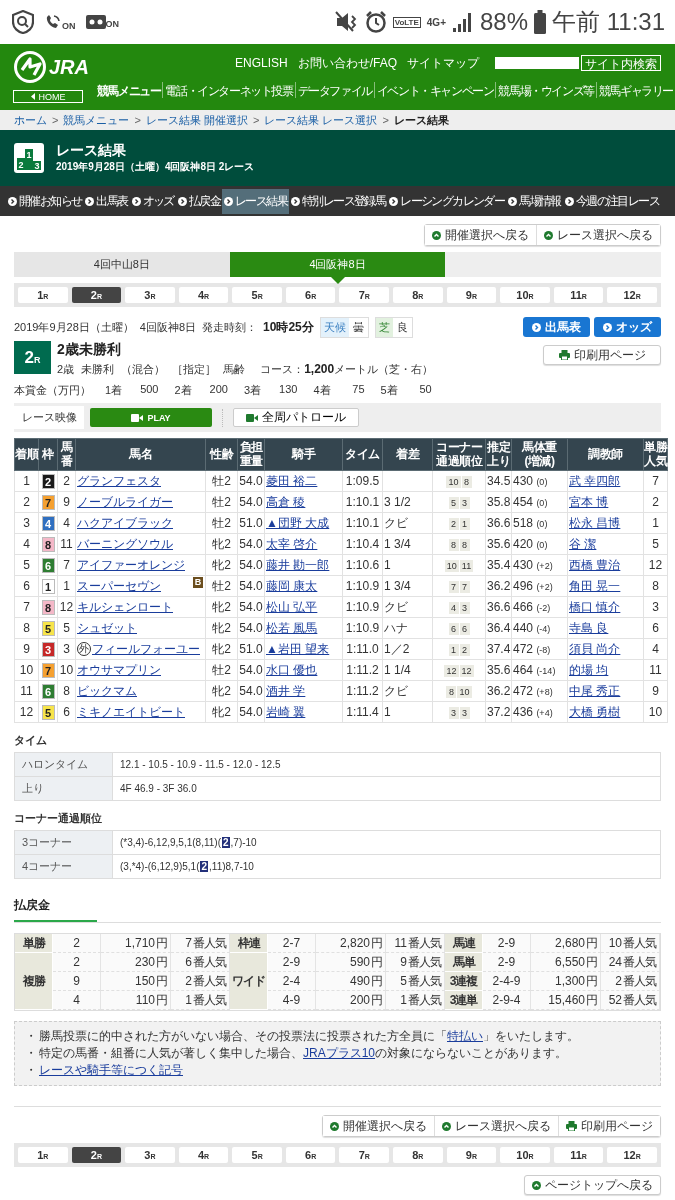 The width and height of the screenshot is (675, 1200). What do you see at coordinates (252, 417) in the screenshot?
I see `video-camera-icon` at bounding box center [252, 417].